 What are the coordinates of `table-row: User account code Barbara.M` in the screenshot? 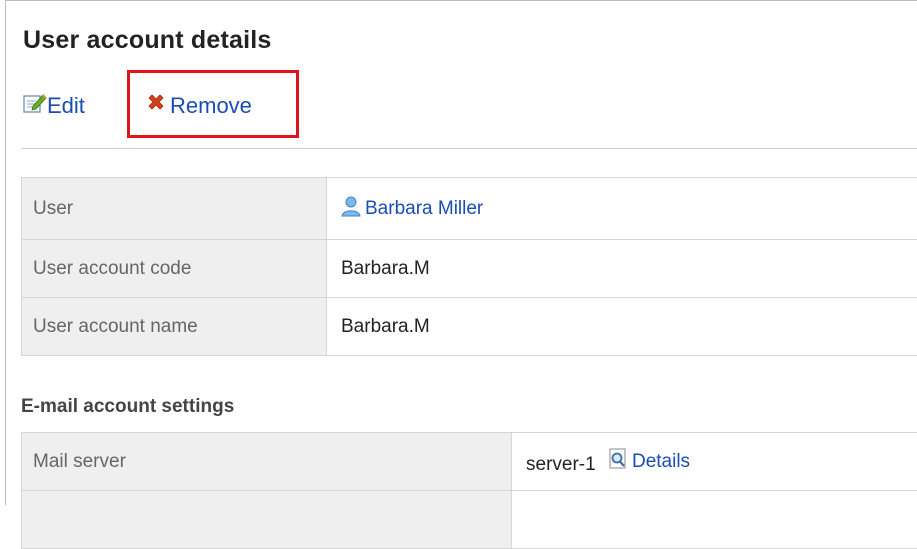 It's located at (469, 269).